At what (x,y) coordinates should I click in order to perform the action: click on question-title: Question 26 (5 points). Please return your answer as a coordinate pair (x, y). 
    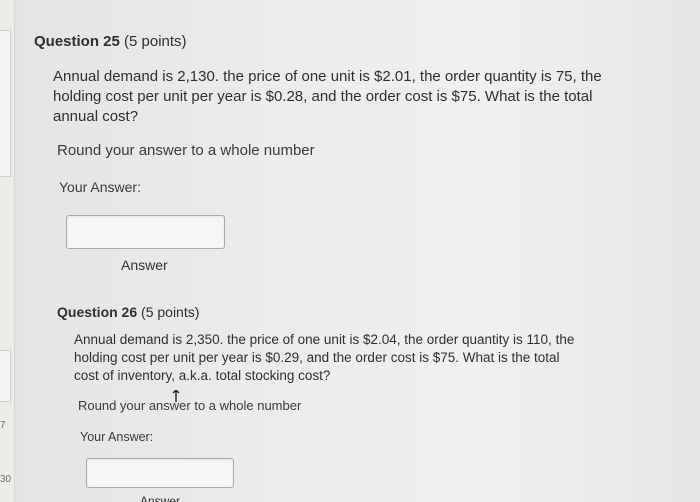
    Looking at the image, I should click on (128, 312).